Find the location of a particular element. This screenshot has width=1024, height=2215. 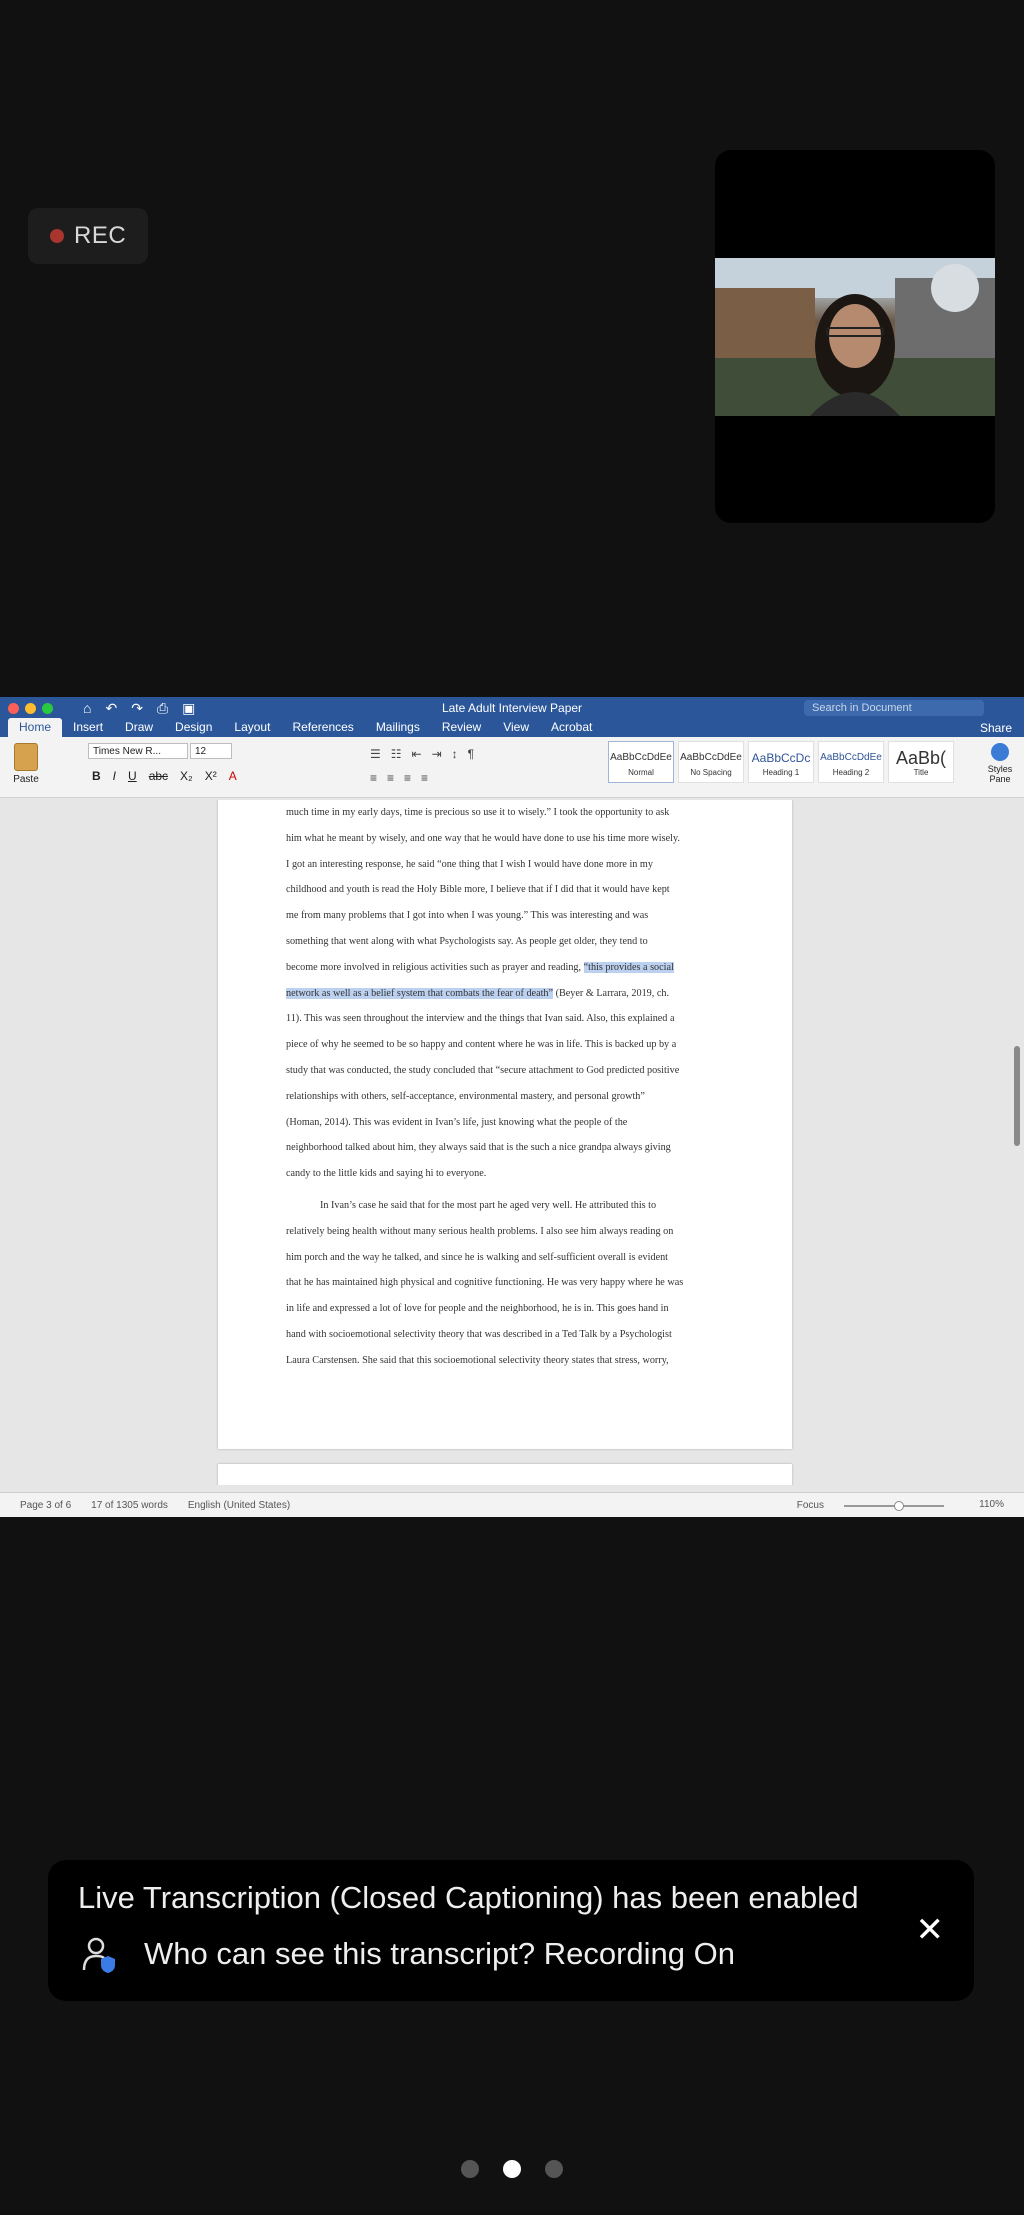

styles-pane-button: Styles Pane is located at coordinates (1000, 763).